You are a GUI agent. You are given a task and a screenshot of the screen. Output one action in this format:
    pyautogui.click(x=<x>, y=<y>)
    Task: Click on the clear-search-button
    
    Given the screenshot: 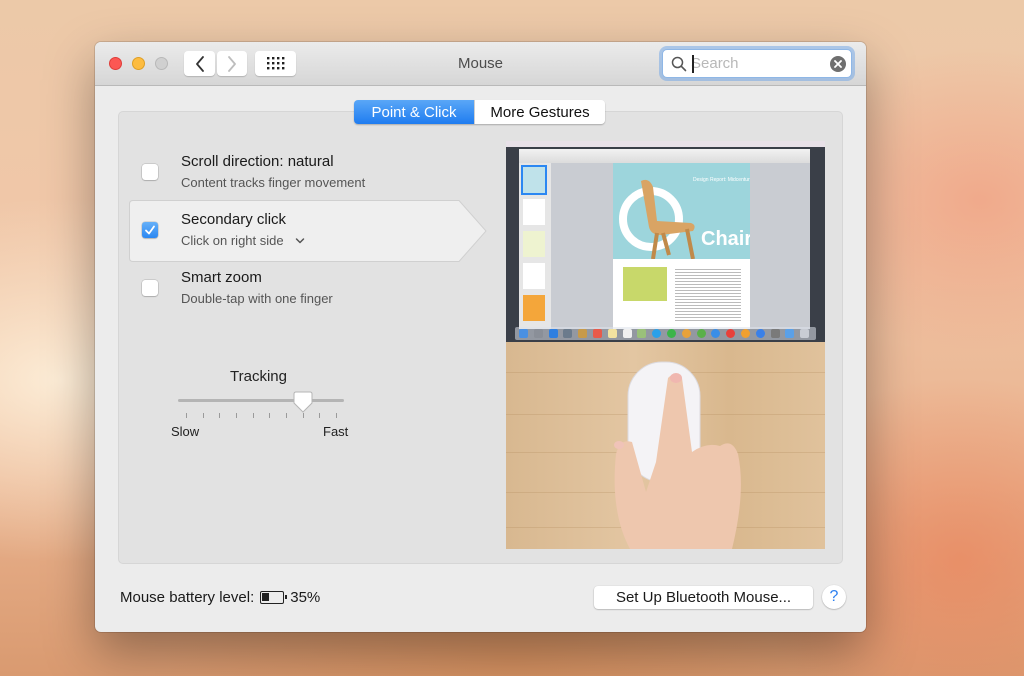 What is the action you would take?
    pyautogui.click(x=838, y=64)
    